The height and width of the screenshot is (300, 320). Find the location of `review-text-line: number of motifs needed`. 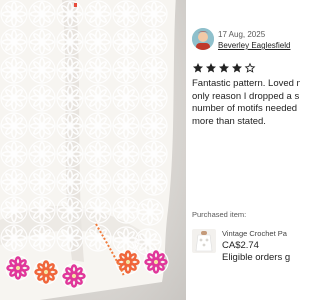

review-text-line: number of motifs needed is located at coordinates (245, 109).